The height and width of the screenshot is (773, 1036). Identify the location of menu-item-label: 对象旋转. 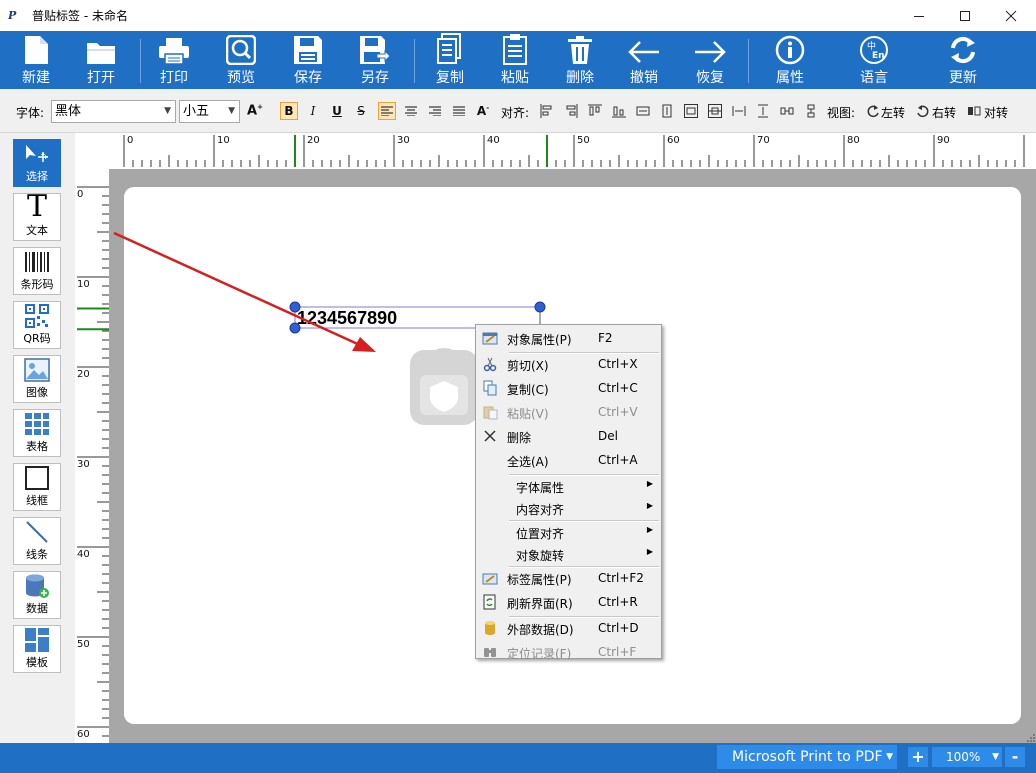
(540, 556).